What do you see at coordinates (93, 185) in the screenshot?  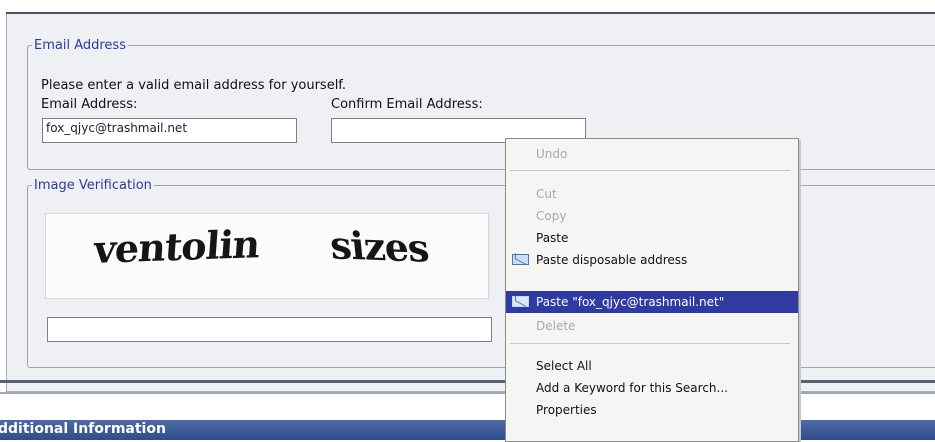 I see `image-verification-legend: Image Verification` at bounding box center [93, 185].